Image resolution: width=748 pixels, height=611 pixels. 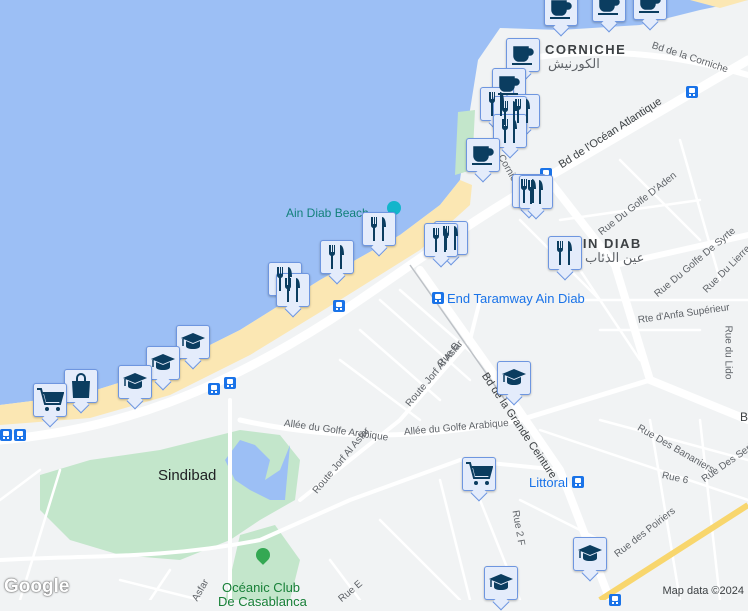 I want to click on area-label-ain-diab: AIN DIAB, so click(x=607, y=243).